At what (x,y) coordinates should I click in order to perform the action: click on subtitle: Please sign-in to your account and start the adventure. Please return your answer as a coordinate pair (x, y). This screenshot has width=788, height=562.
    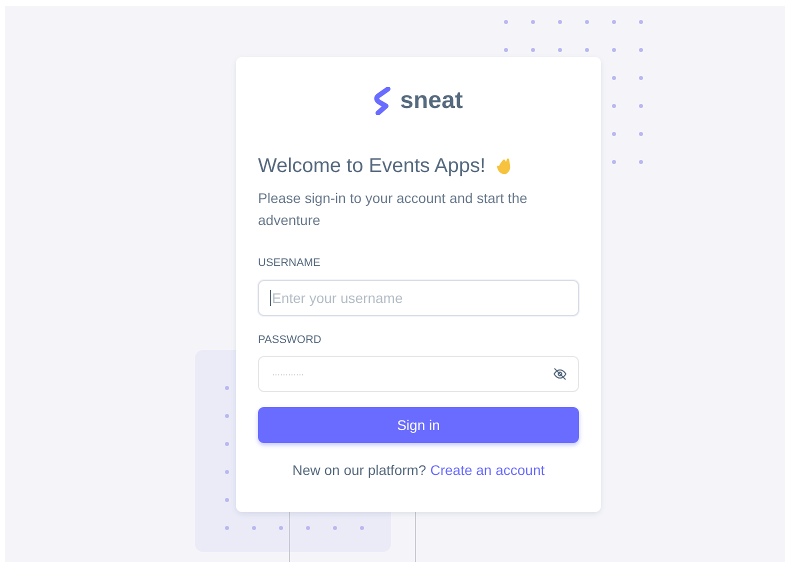
    Looking at the image, I should click on (393, 209).